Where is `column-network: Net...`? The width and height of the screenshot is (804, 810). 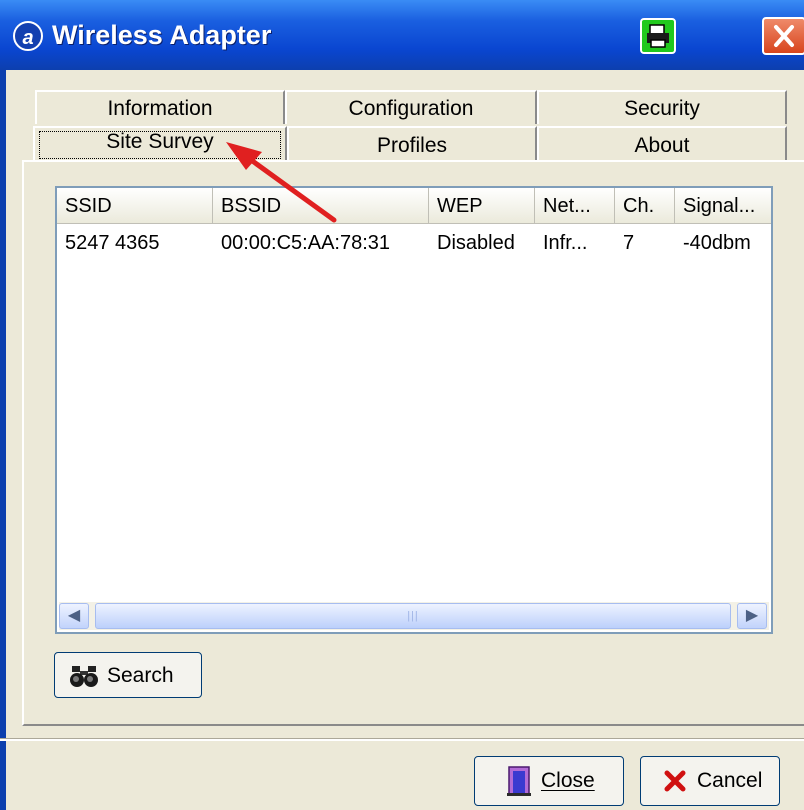 column-network: Net... is located at coordinates (575, 206).